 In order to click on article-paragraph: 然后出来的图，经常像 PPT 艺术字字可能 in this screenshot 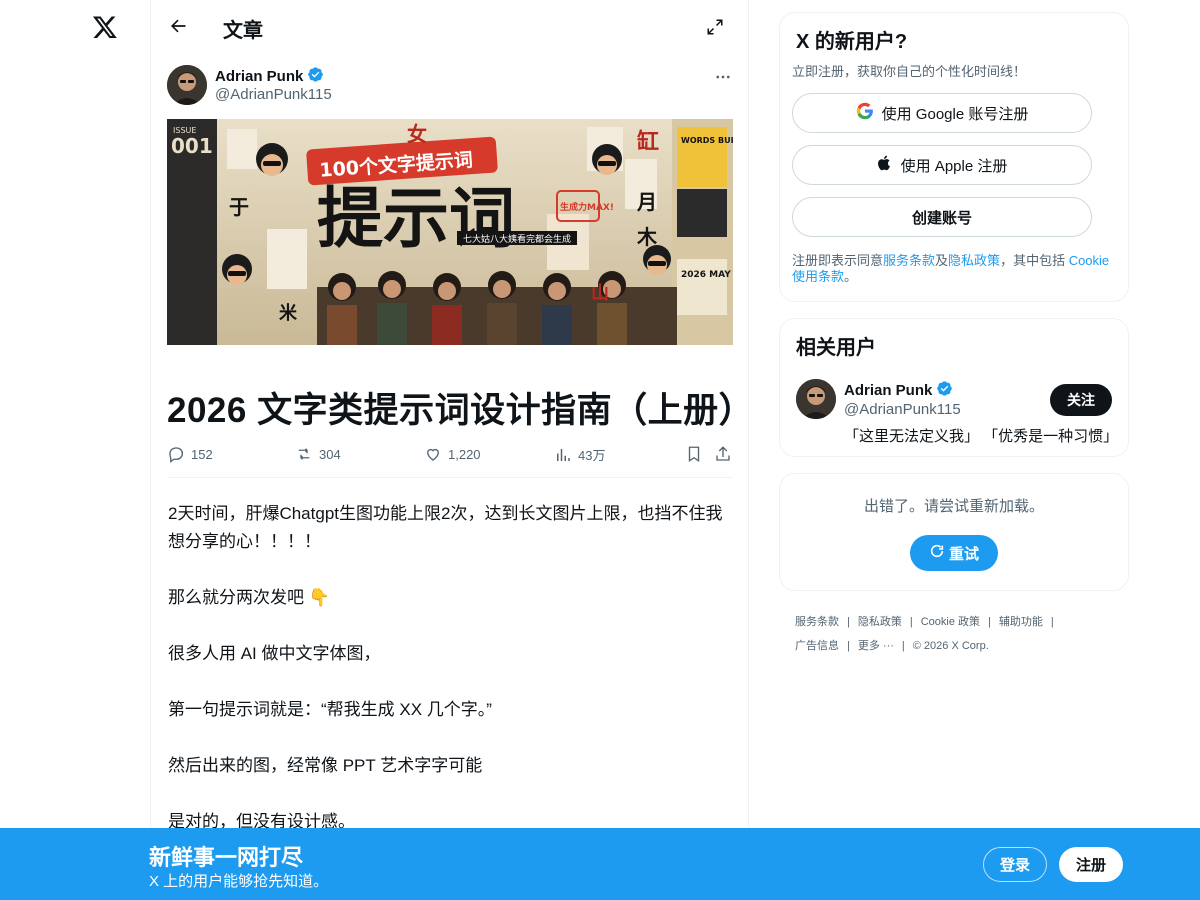, I will do `click(325, 765)`.